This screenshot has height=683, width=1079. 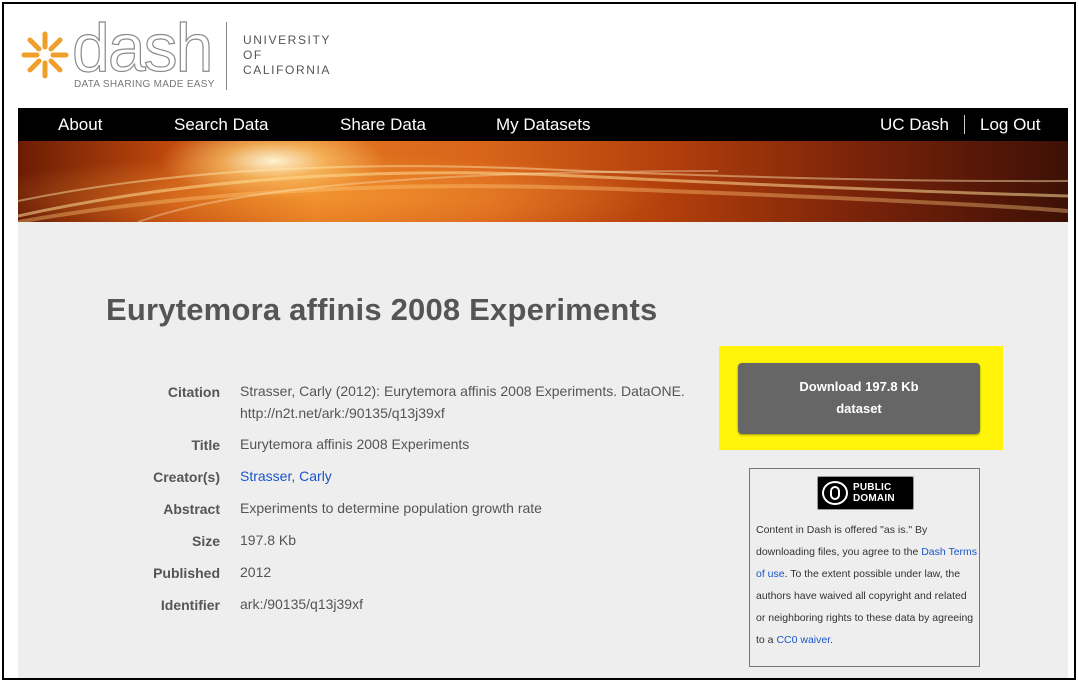 What do you see at coordinates (144, 84) in the screenshot?
I see `logo-tagline: DATA SHARING MADE EASY` at bounding box center [144, 84].